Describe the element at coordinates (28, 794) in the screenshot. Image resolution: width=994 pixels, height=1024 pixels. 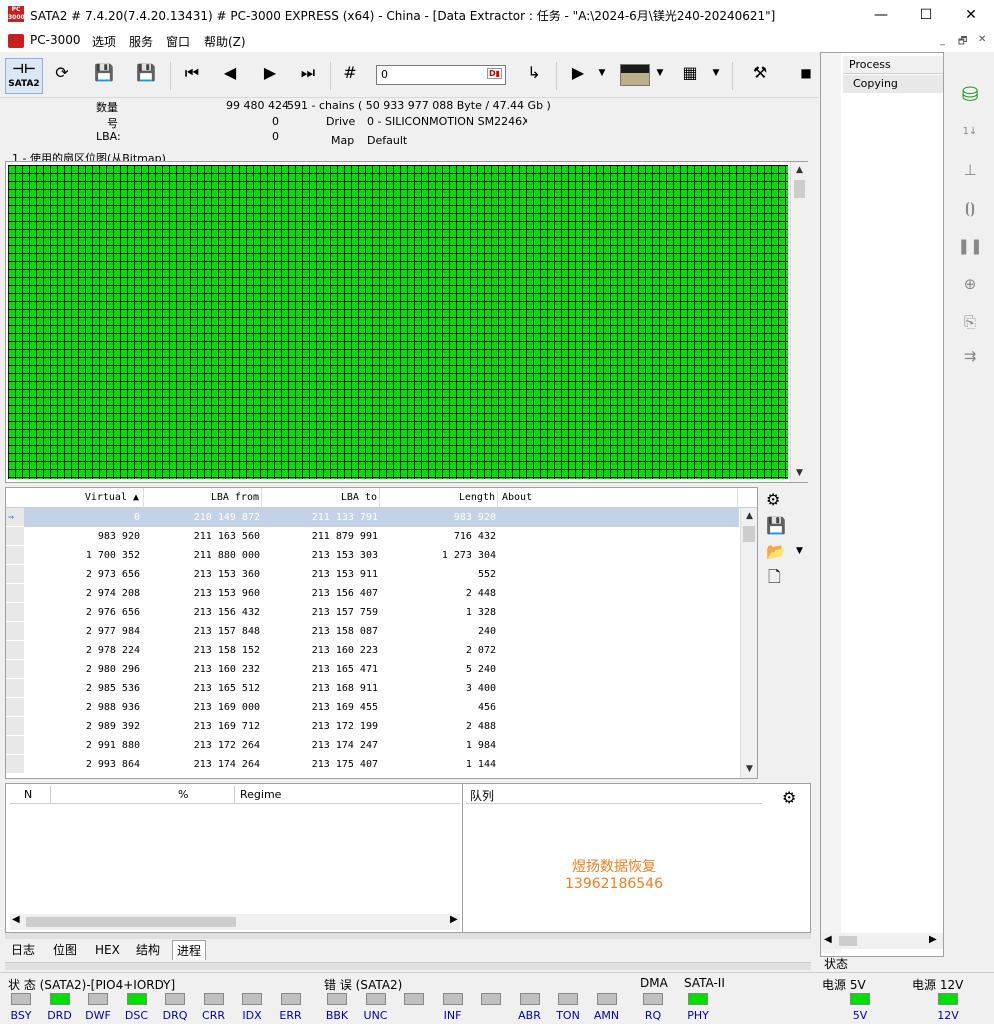
I see `col-n: N` at that location.